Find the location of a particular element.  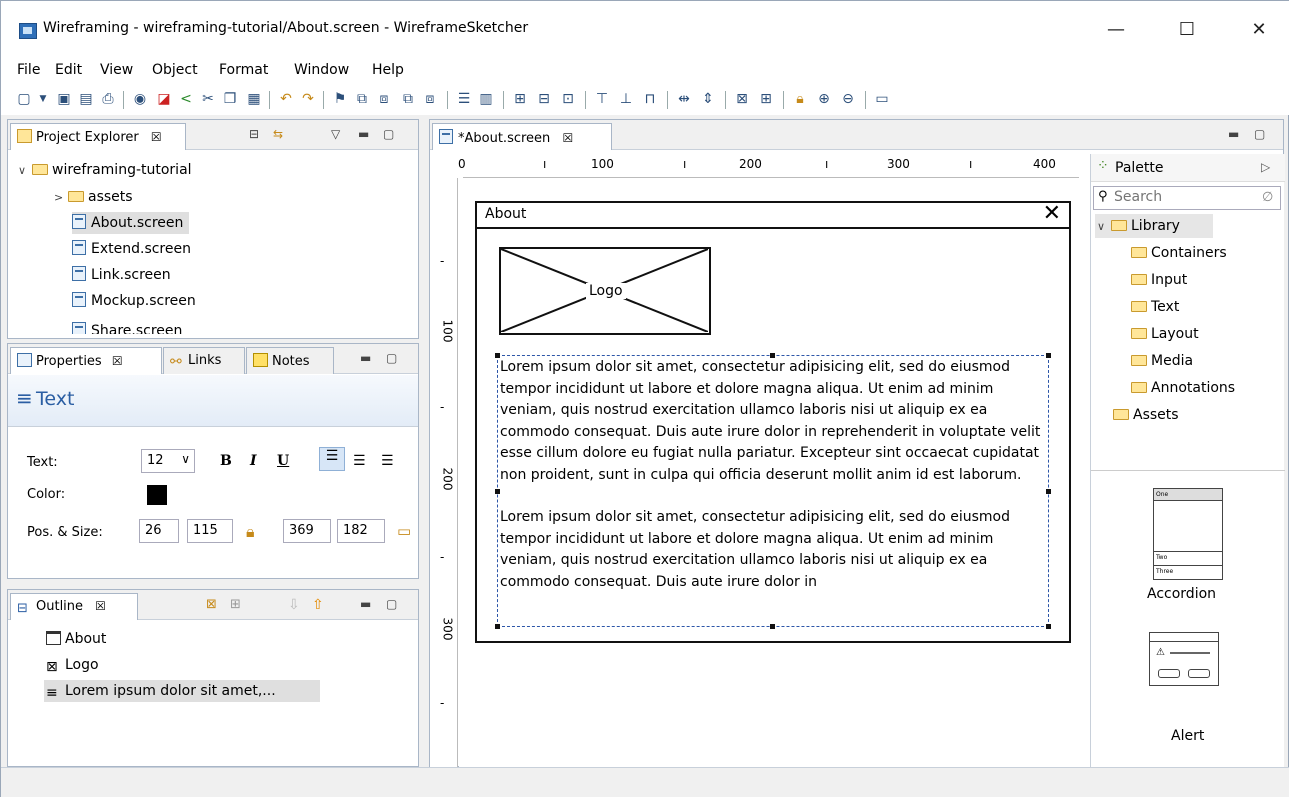

move-down-icon: ⇩ is located at coordinates (294, 605).